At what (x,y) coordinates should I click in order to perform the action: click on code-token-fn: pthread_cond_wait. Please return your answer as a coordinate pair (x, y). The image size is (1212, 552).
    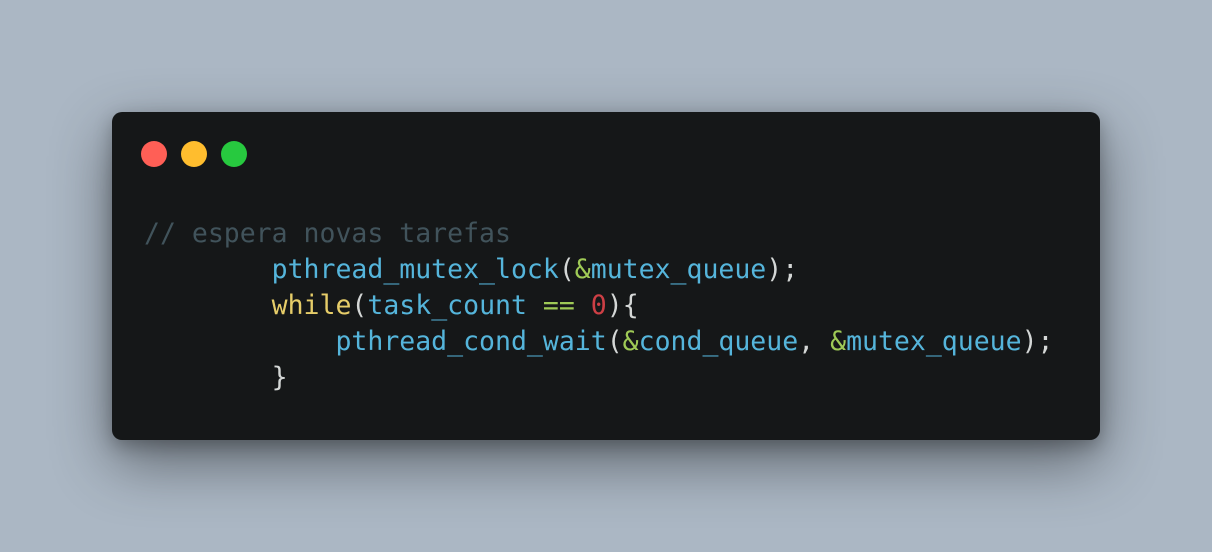
    Looking at the image, I should click on (471, 341).